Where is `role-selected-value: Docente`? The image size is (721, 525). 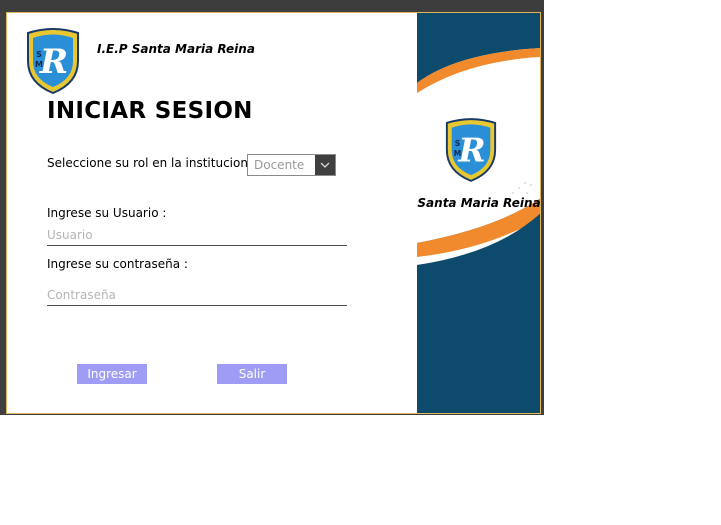 role-selected-value: Docente is located at coordinates (279, 165).